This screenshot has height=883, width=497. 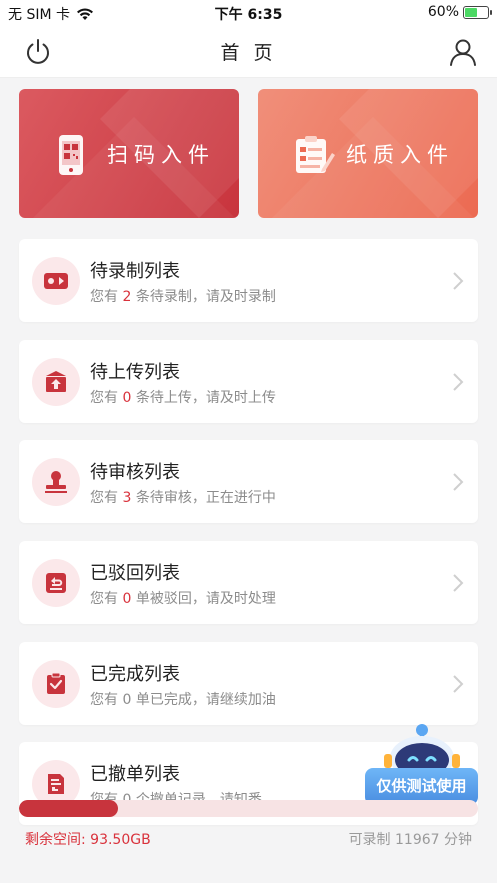 What do you see at coordinates (410, 840) in the screenshot?
I see `recordable-minutes-text: 可录制 11967 分钟` at bounding box center [410, 840].